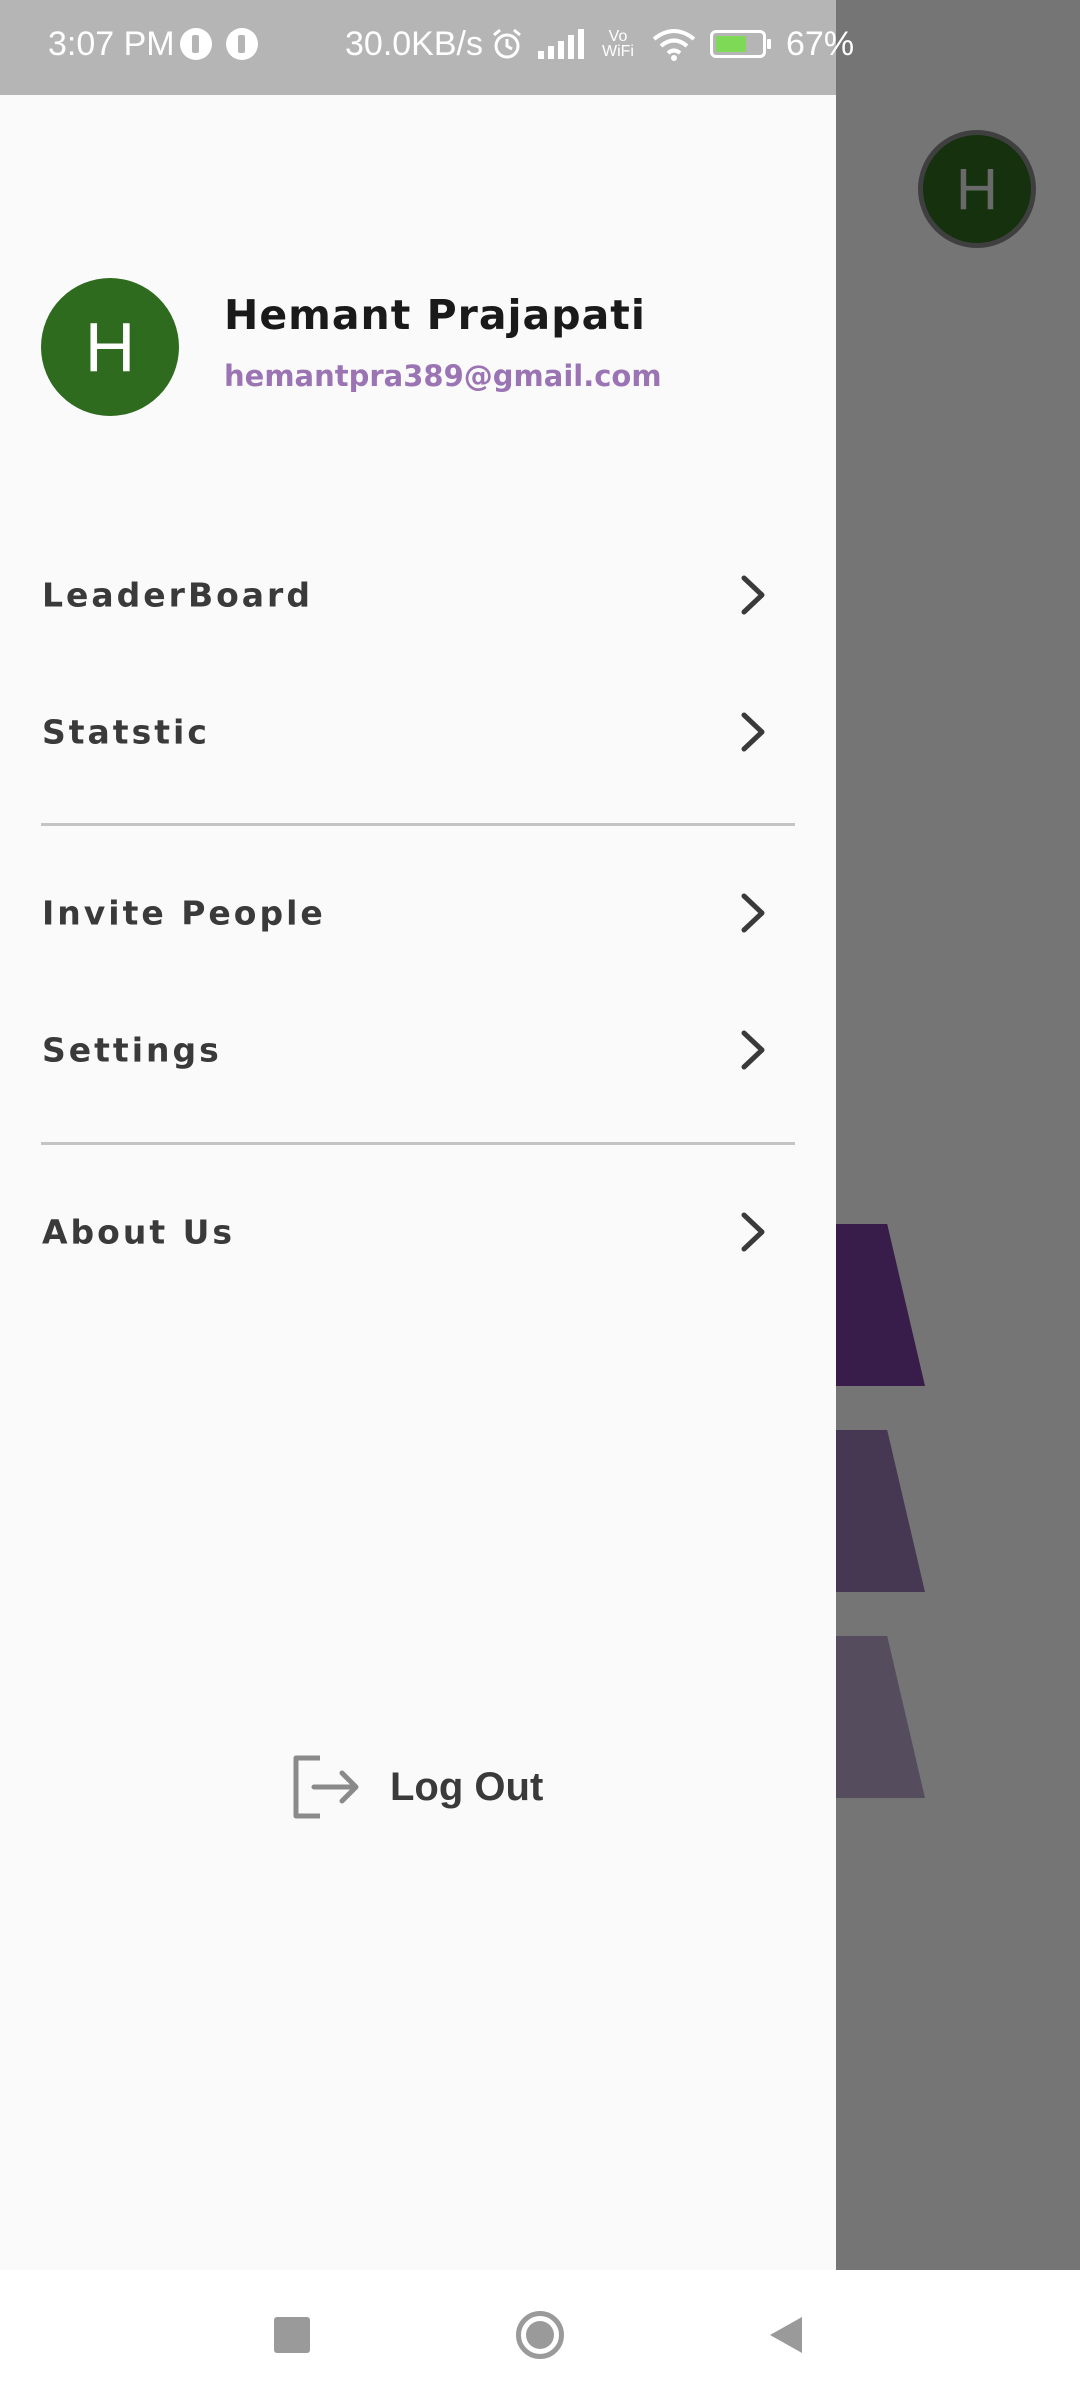 The width and height of the screenshot is (1080, 2400). What do you see at coordinates (418, 595) in the screenshot?
I see `menu-item-leaderboard: LeaderBoard` at bounding box center [418, 595].